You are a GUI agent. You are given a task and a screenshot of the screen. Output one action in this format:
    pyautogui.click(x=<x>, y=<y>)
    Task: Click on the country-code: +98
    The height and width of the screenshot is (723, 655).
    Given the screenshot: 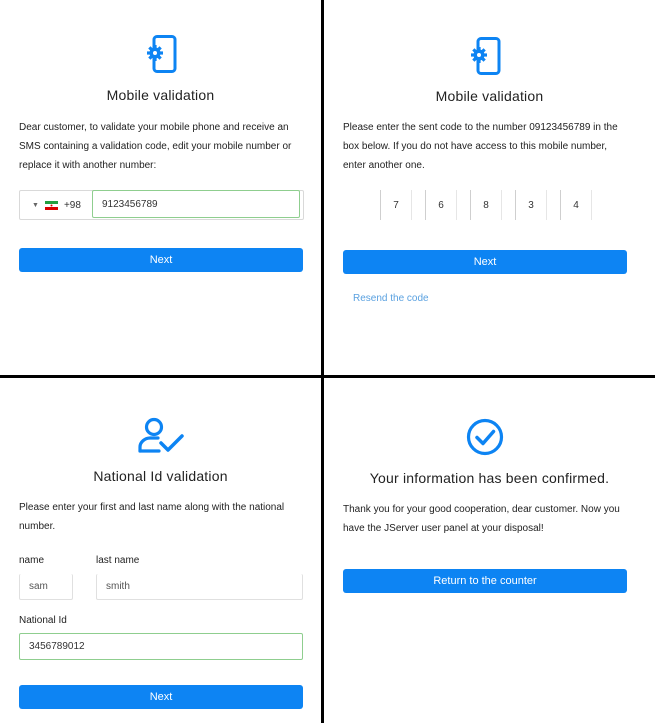 What is the action you would take?
    pyautogui.click(x=72, y=205)
    